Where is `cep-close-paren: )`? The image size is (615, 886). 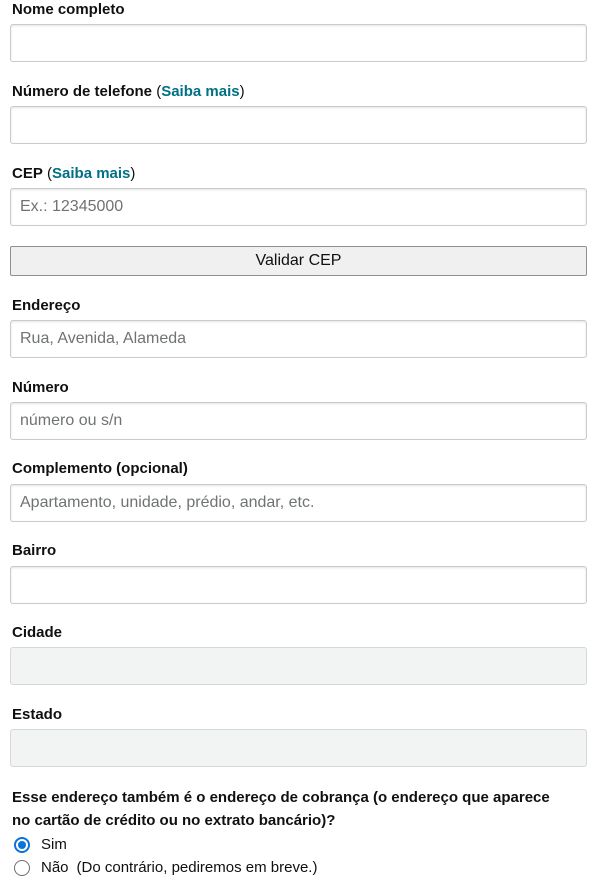
cep-close-paren: ) is located at coordinates (133, 173).